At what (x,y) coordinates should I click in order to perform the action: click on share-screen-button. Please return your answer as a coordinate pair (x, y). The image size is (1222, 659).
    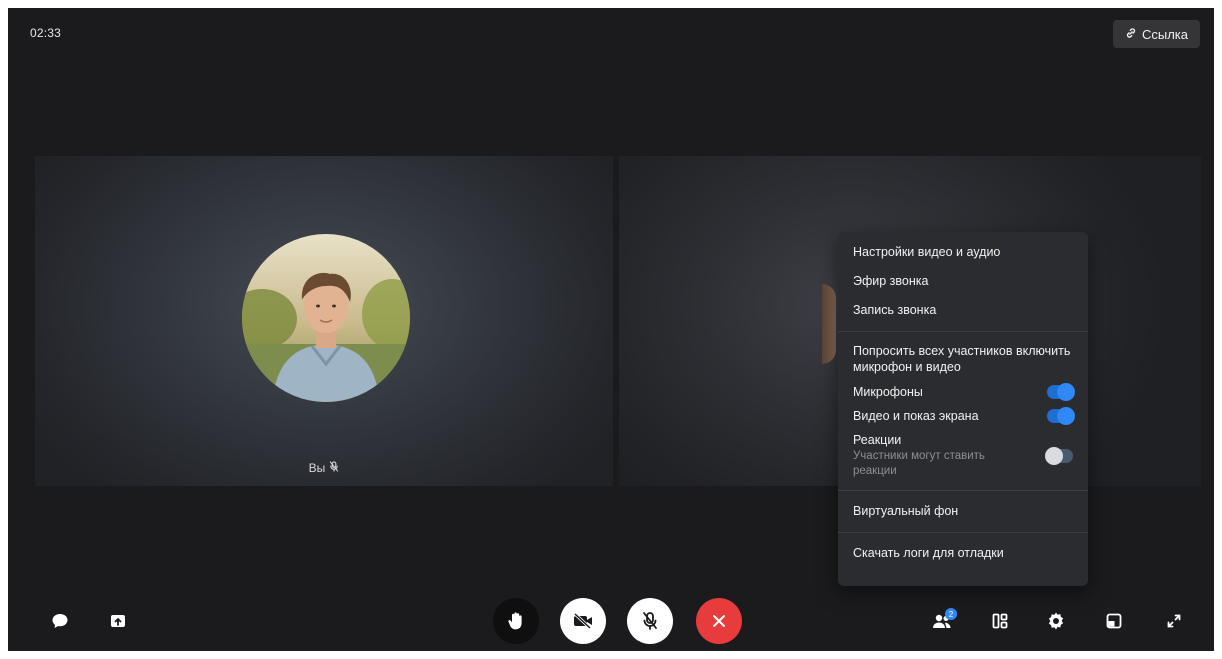
    Looking at the image, I should click on (118, 621).